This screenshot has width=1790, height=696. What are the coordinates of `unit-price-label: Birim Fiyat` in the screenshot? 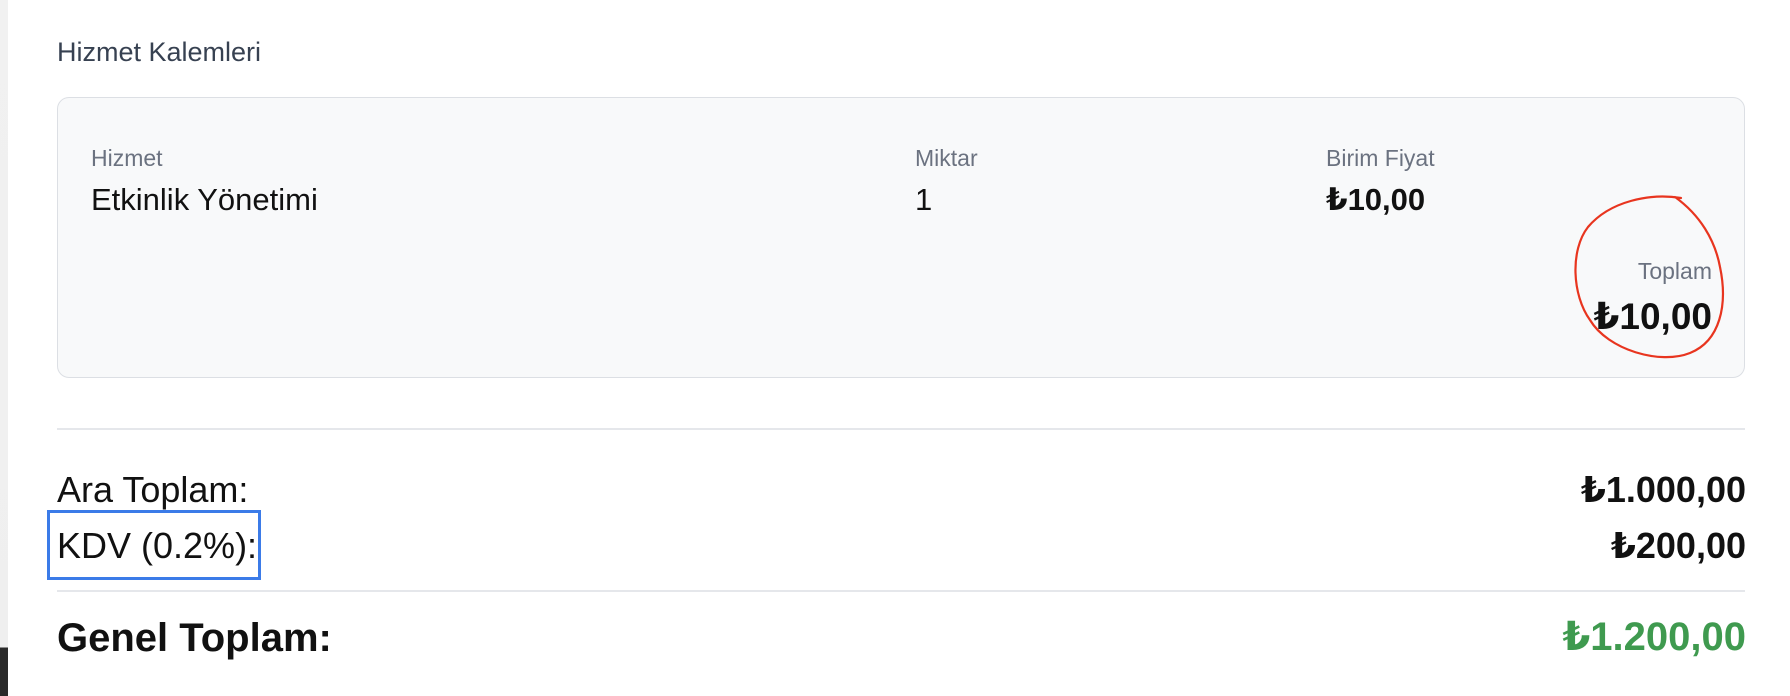 It's located at (1380, 158).